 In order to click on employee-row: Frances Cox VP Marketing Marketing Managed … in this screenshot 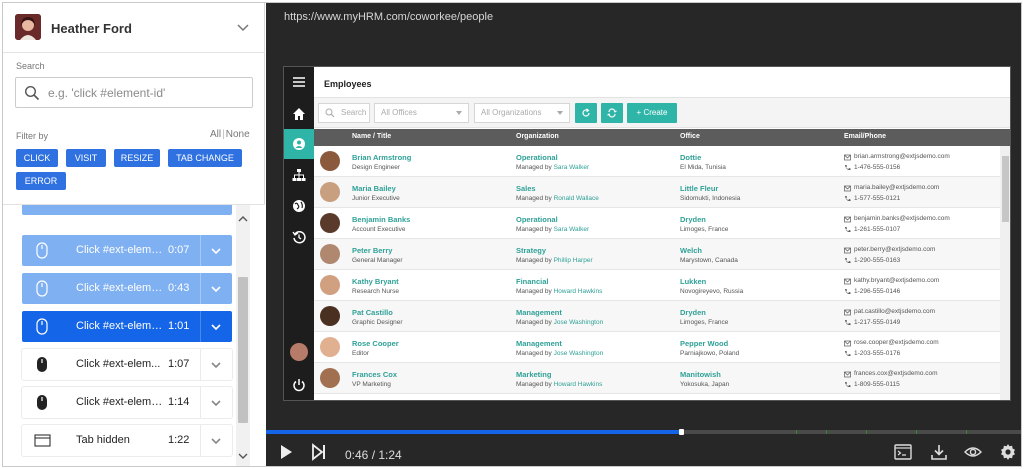, I will do `click(657, 378)`.